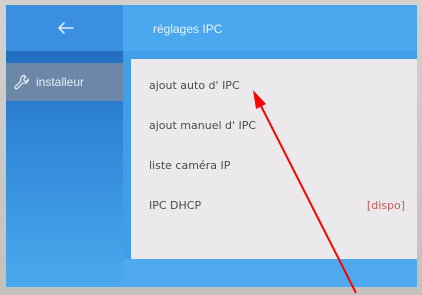  I want to click on page-title: réglages IPC, so click(188, 29).